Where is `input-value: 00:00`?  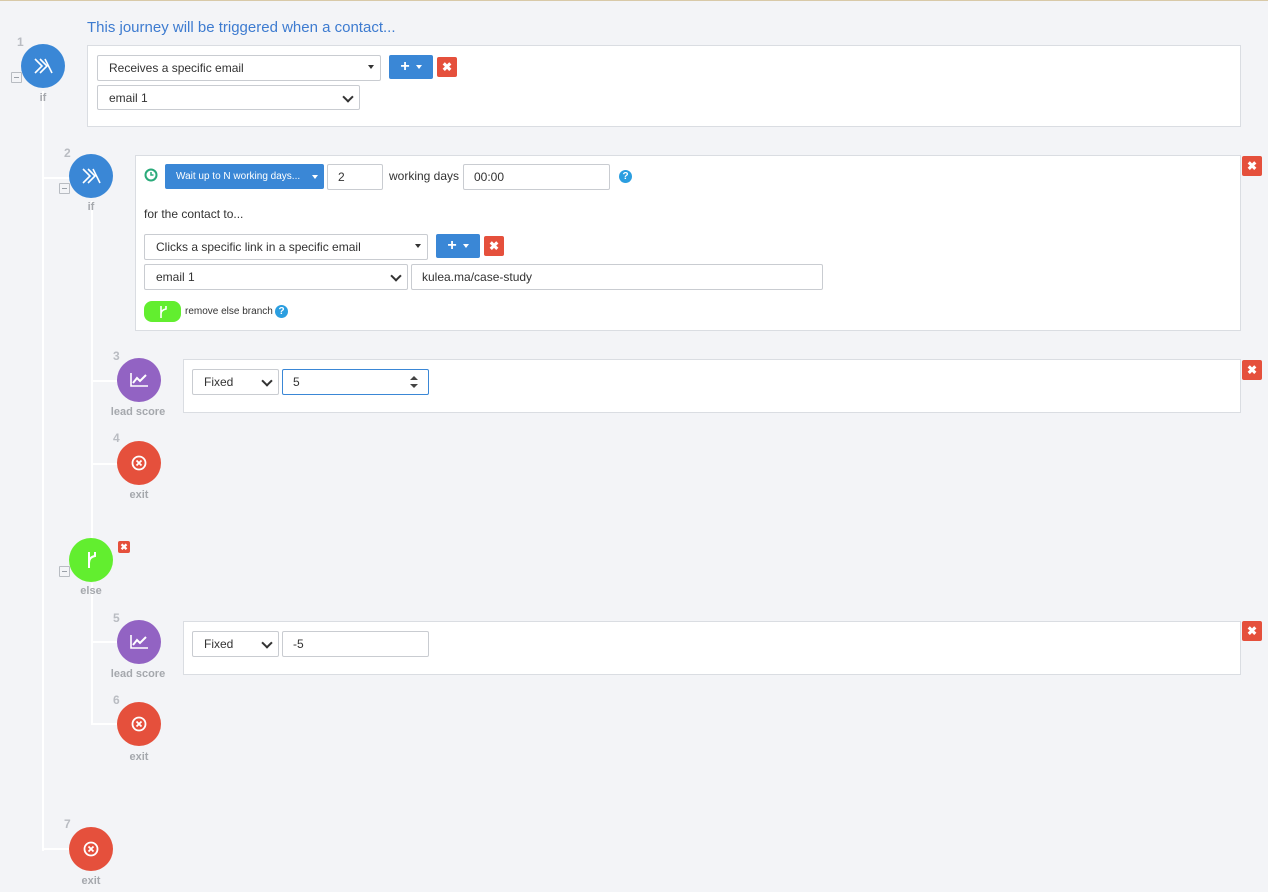 input-value: 00:00 is located at coordinates (489, 177).